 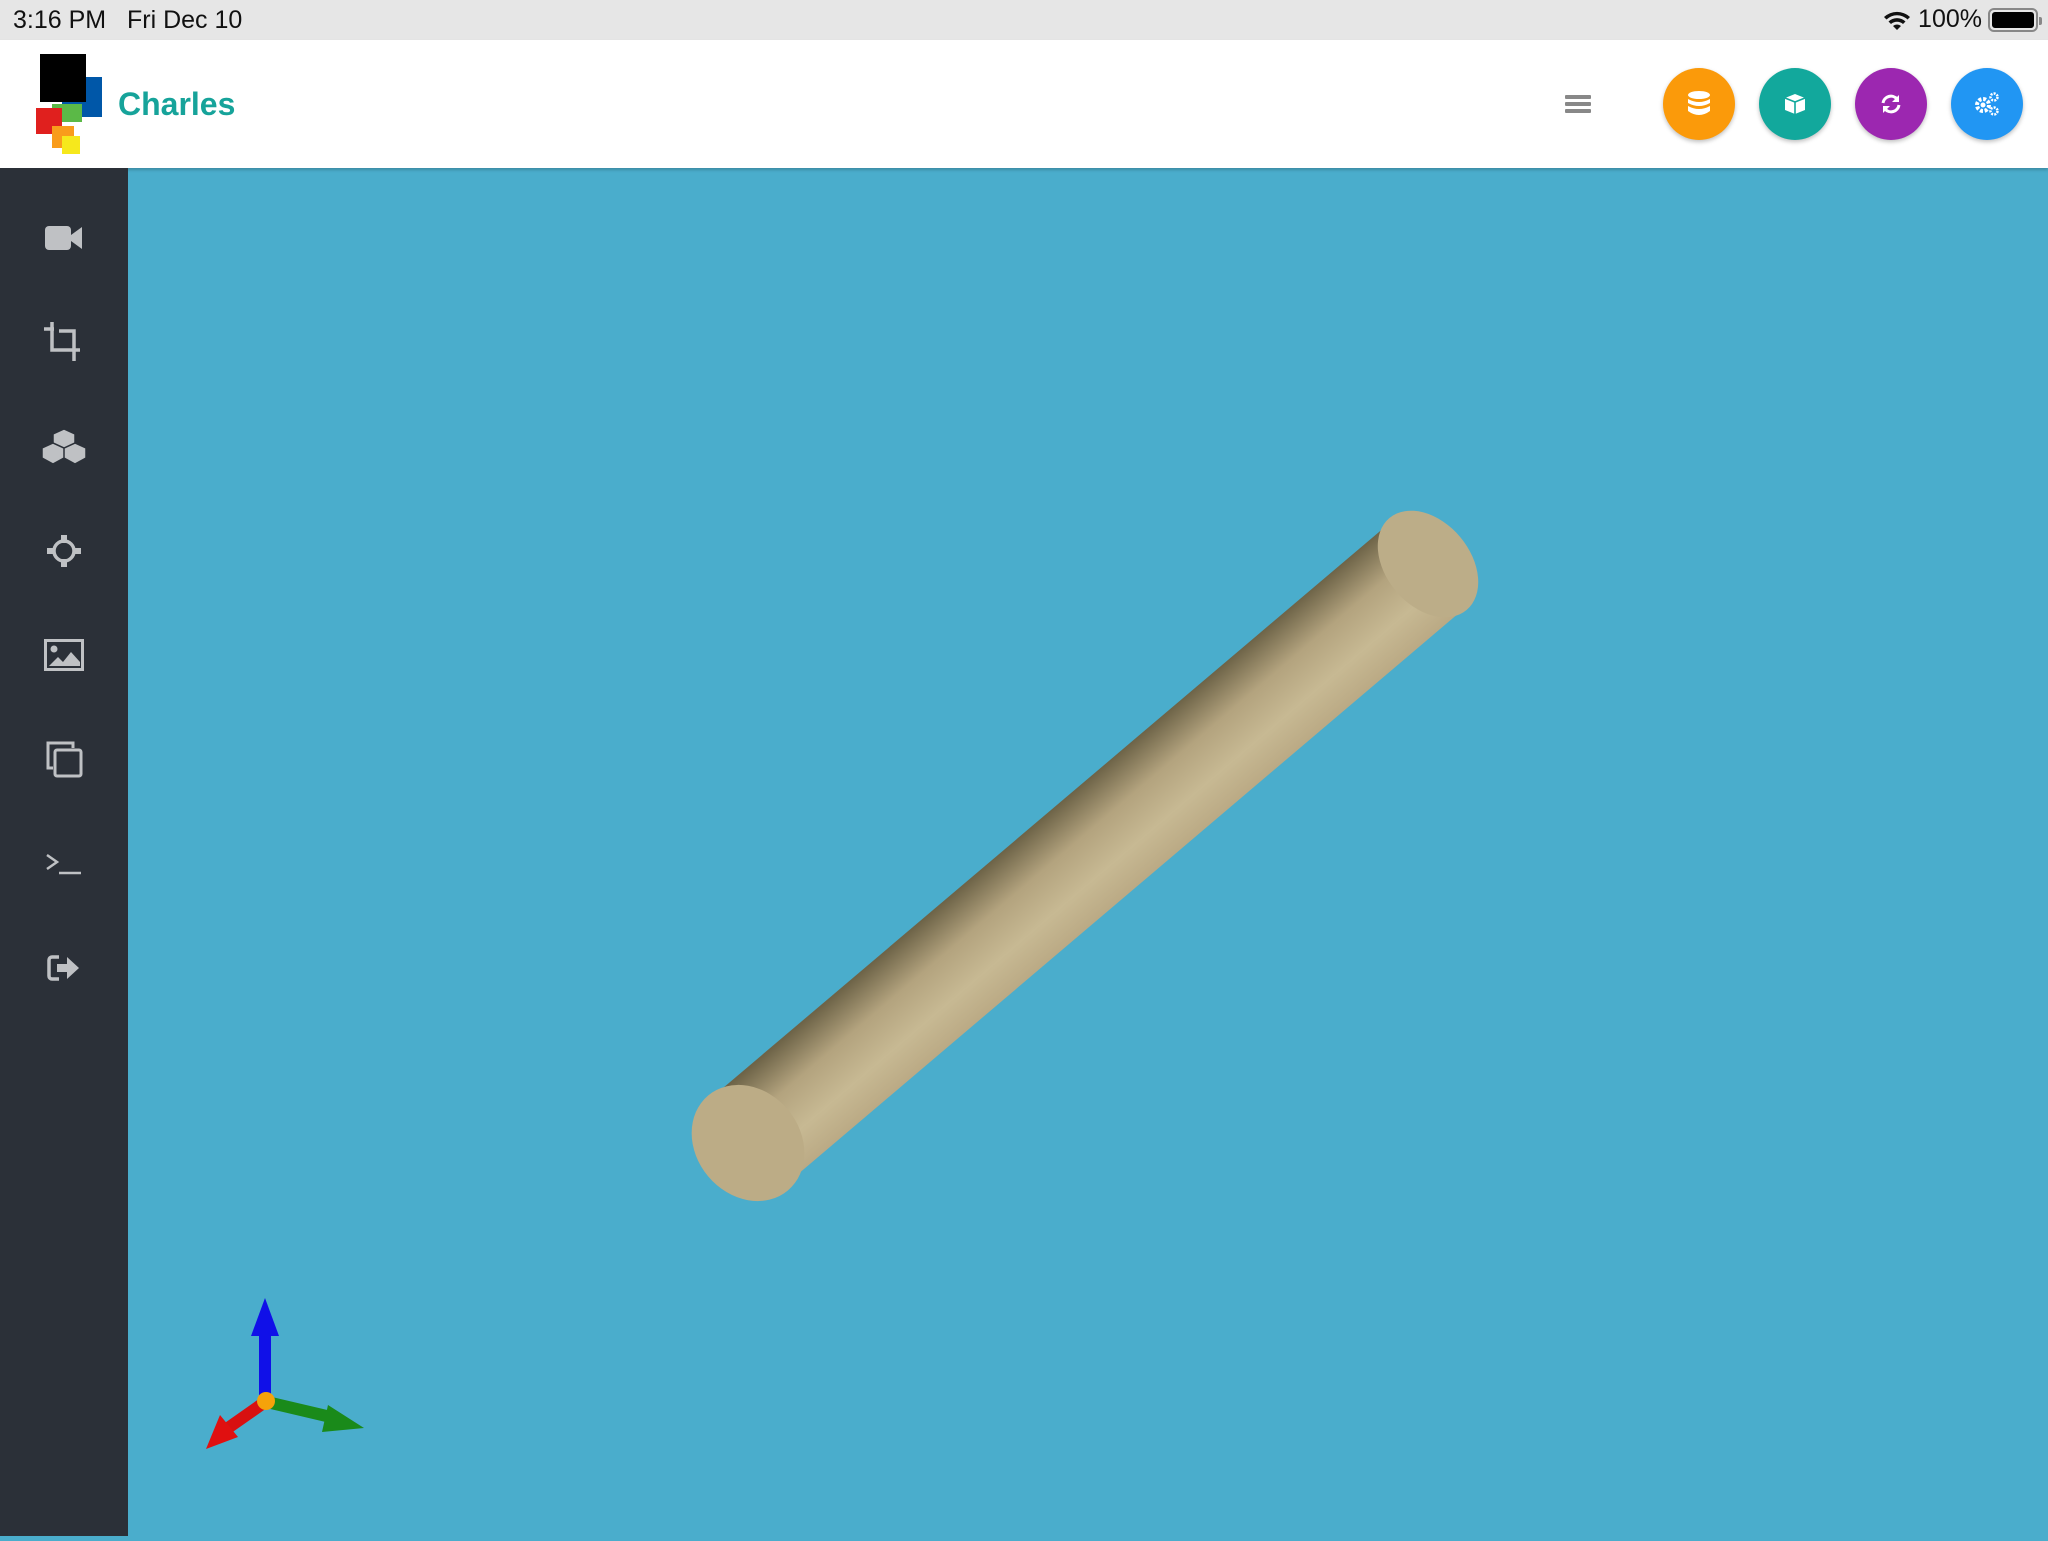 I want to click on sidebar-item-image, so click(x=64, y=655).